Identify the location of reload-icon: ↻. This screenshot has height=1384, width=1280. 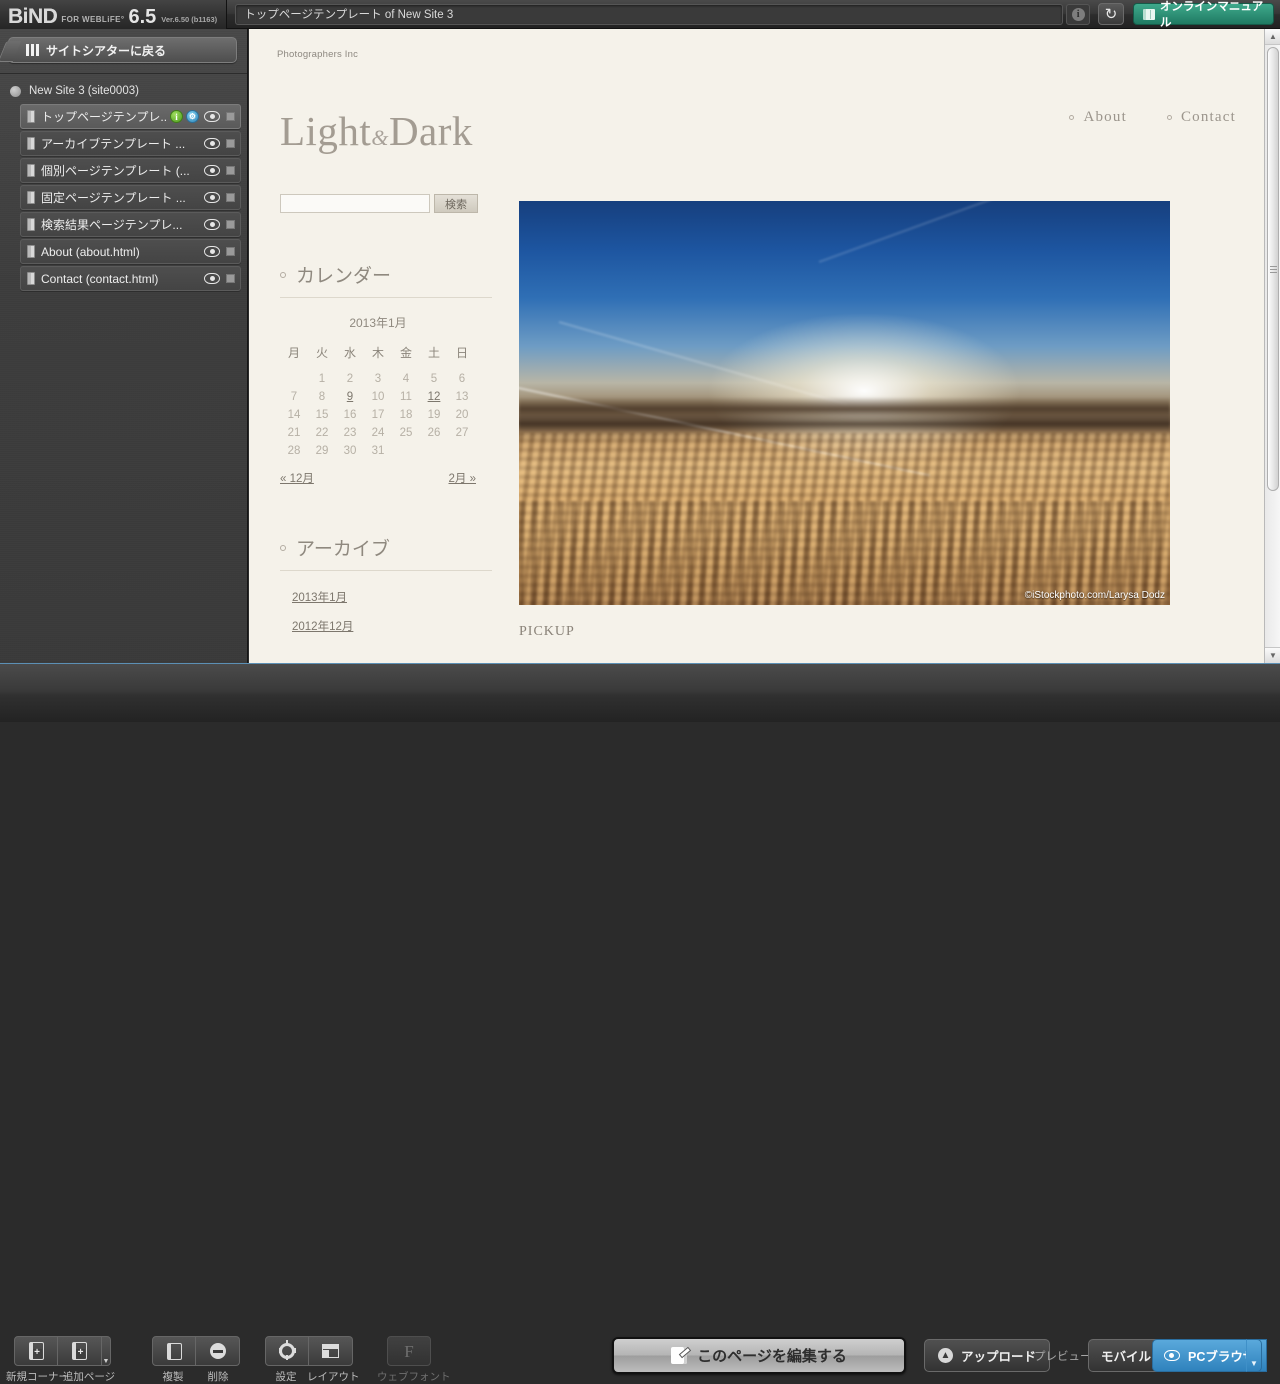
(1111, 14).